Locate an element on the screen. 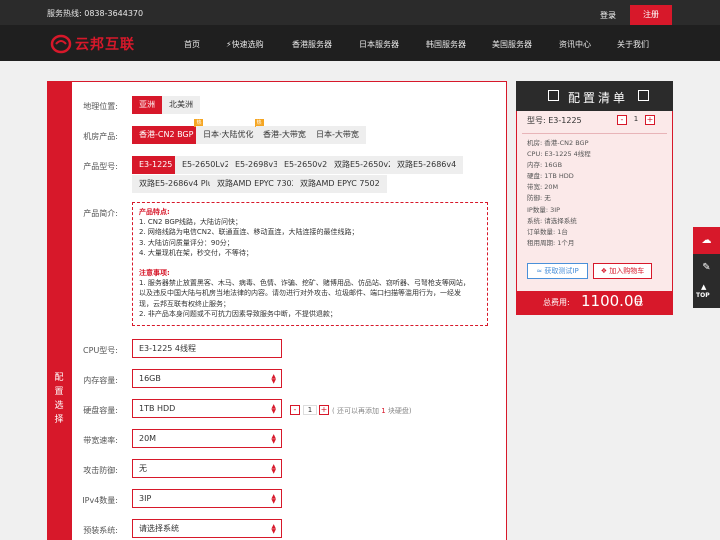 This screenshot has height=540, width=720. features-title: 产品特点: is located at coordinates (154, 212).